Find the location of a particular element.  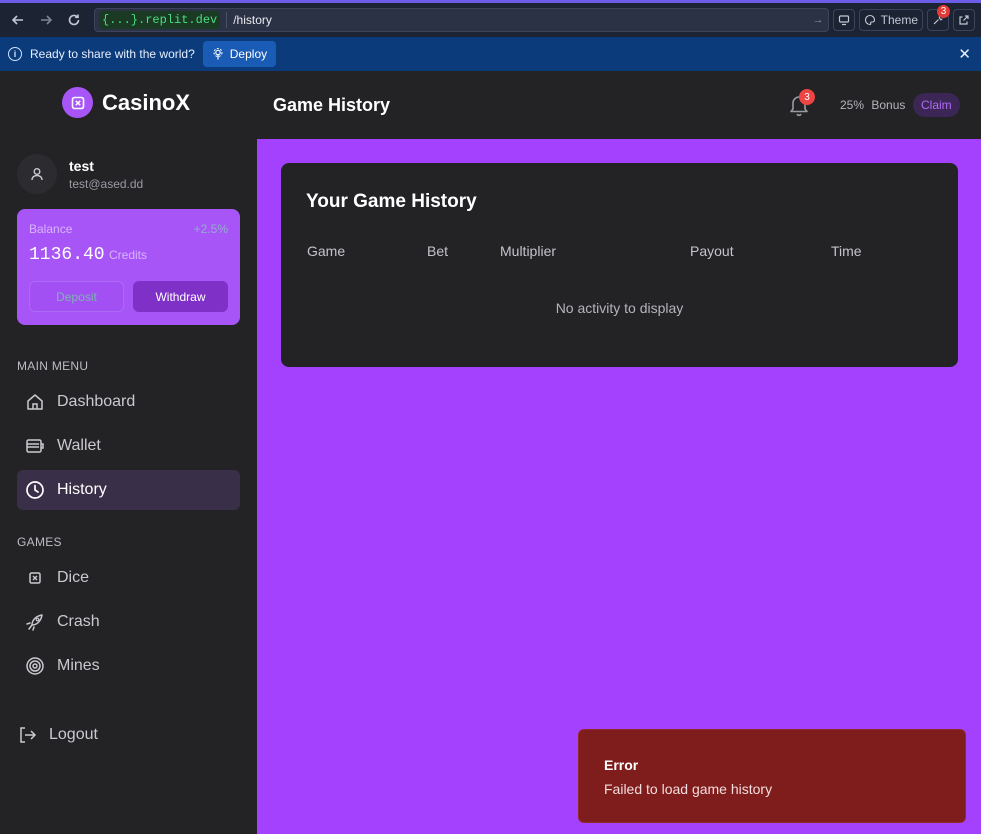

reload-button is located at coordinates (74, 20).